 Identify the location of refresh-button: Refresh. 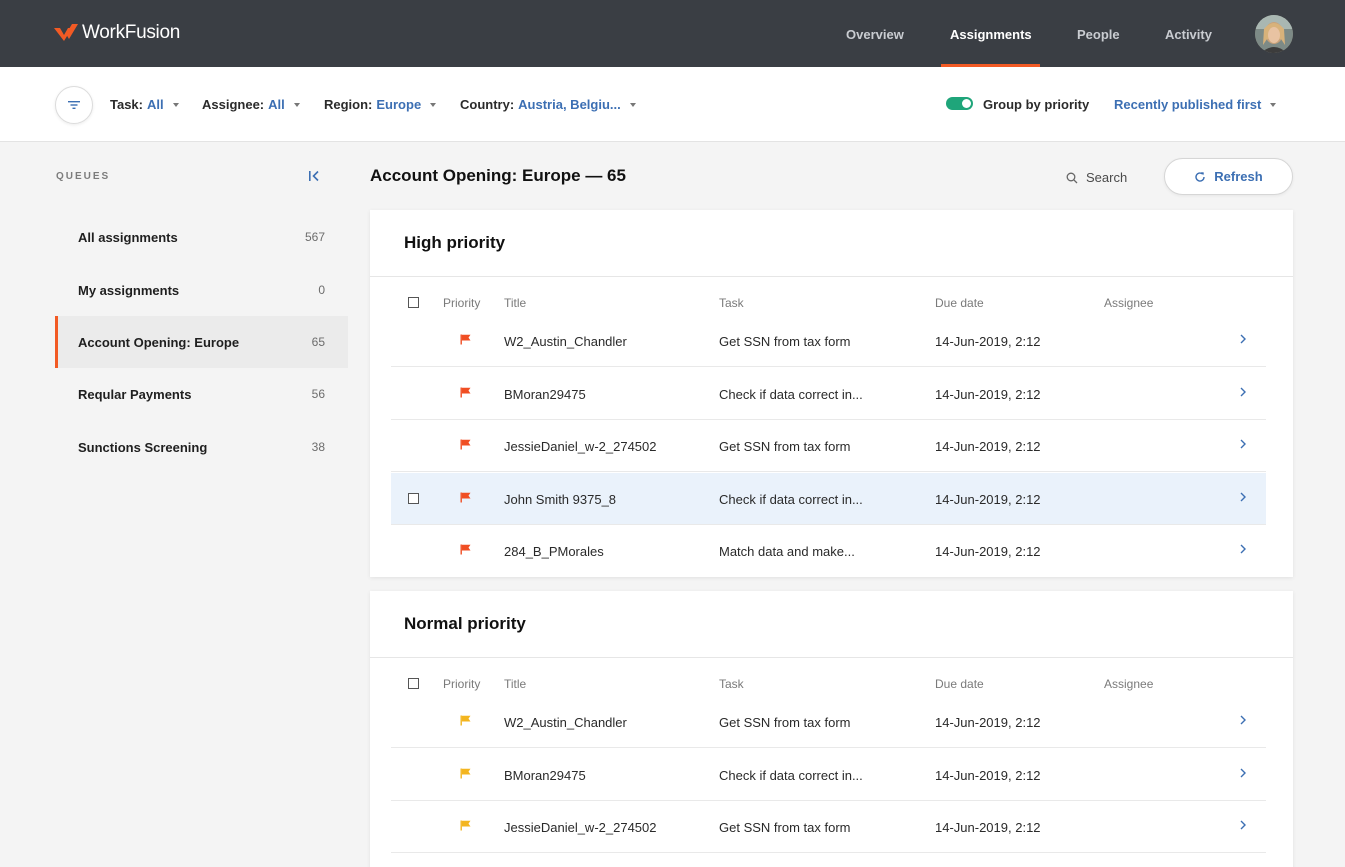
(1228, 176).